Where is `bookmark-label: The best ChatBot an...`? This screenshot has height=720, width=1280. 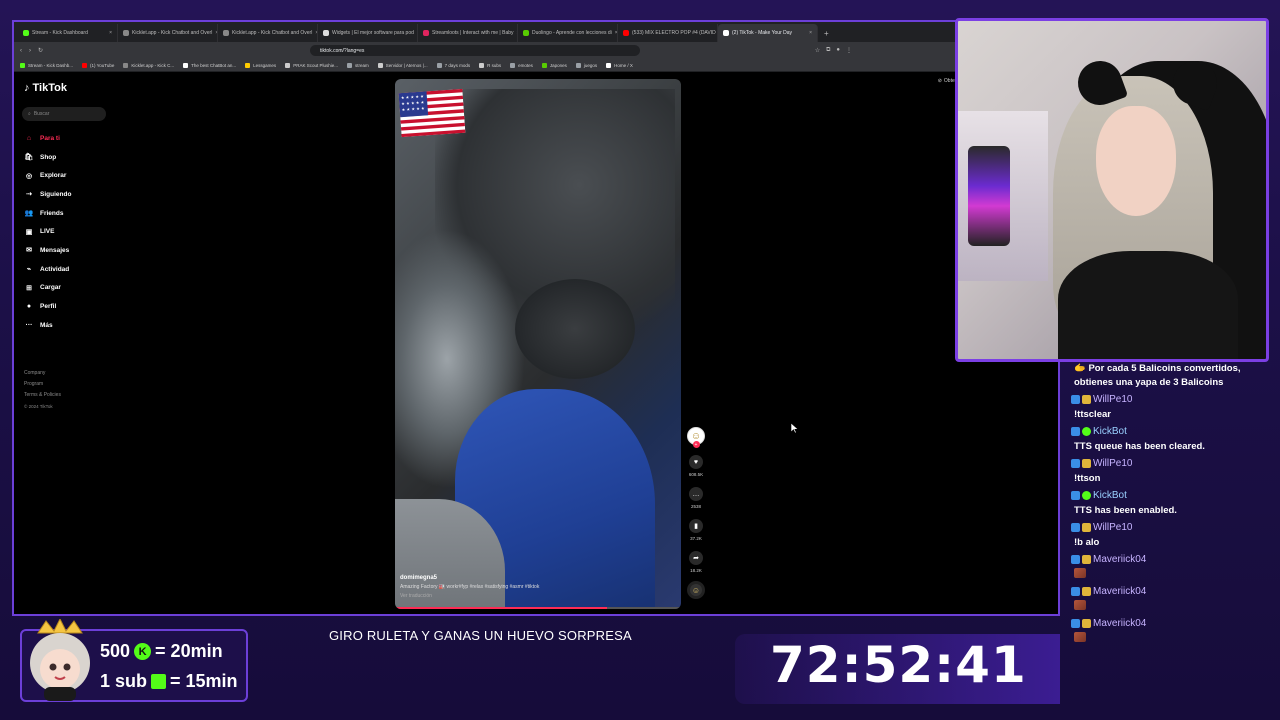 bookmark-label: The best ChatBot an... is located at coordinates (214, 65).